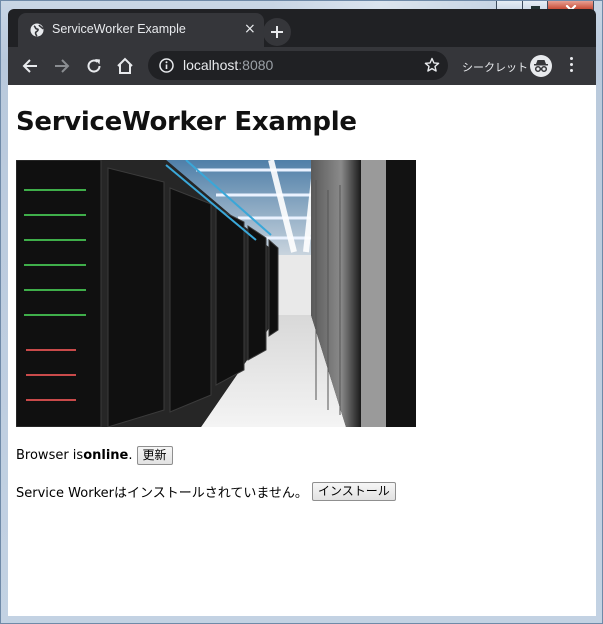 The width and height of the screenshot is (603, 624). Describe the element at coordinates (130, 455) in the screenshot. I see `status-suffix: .` at that location.